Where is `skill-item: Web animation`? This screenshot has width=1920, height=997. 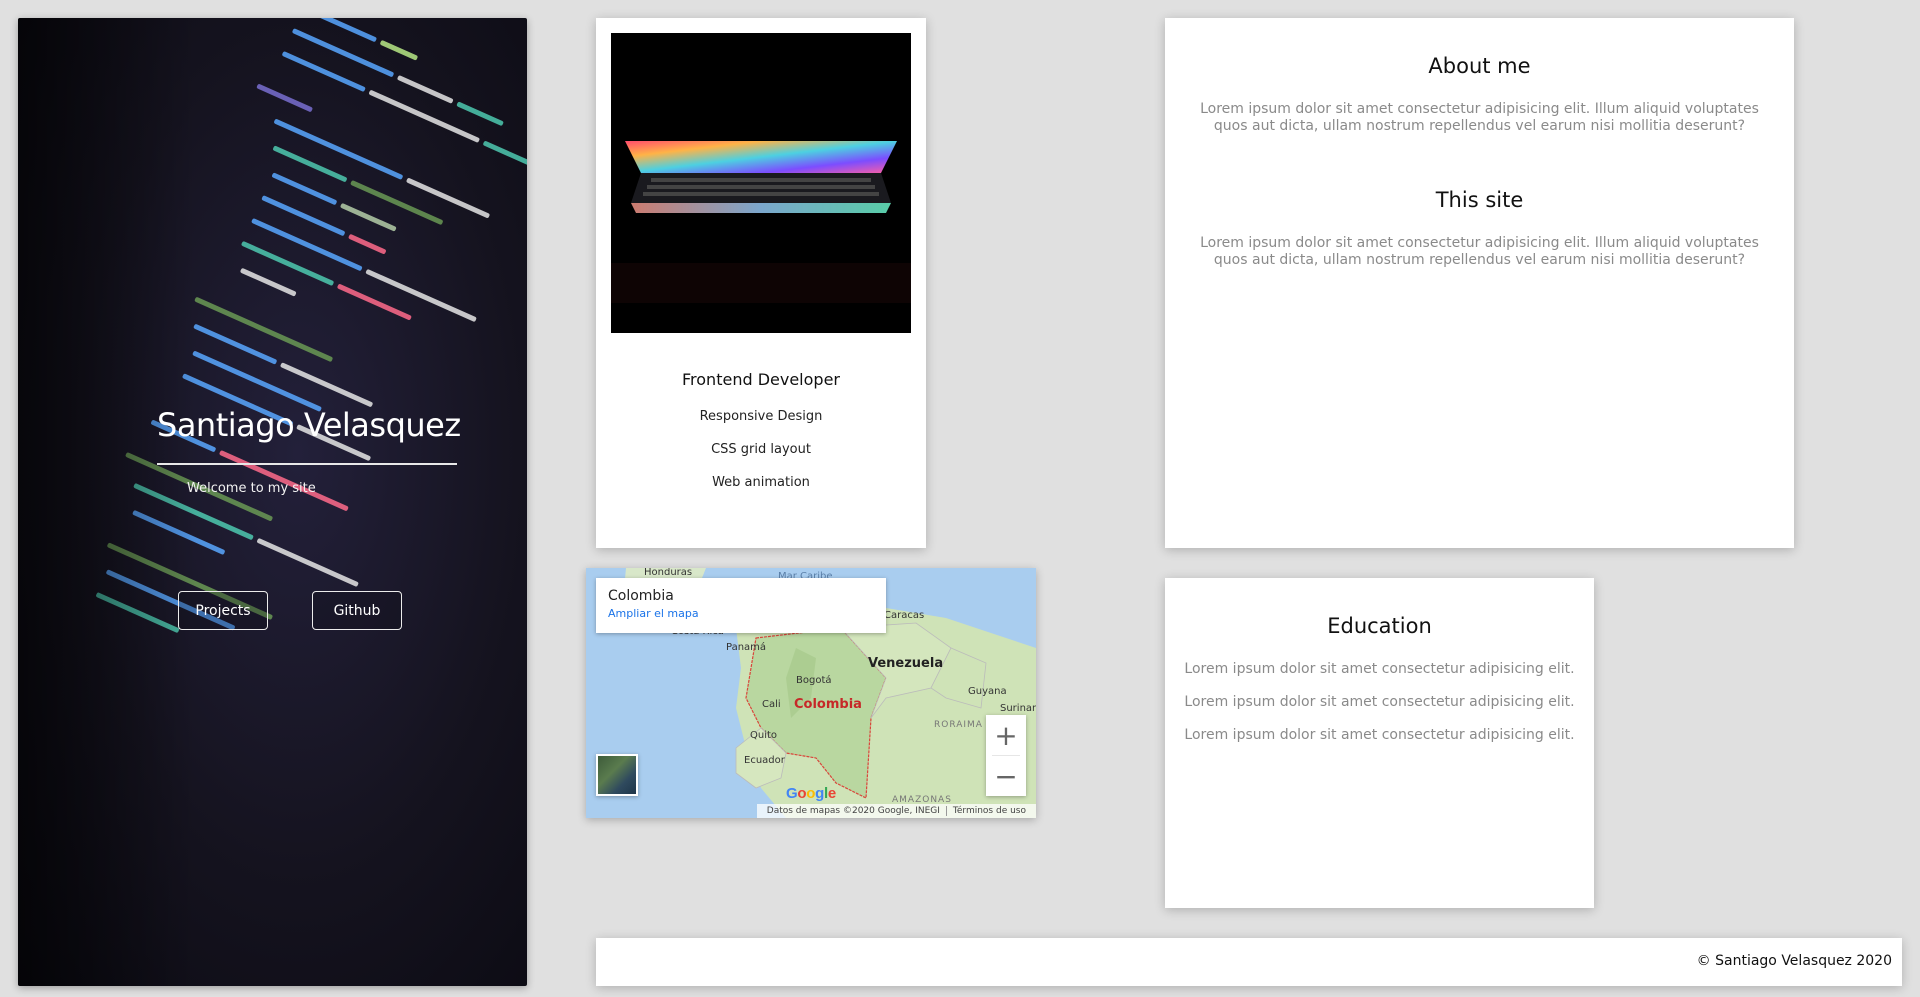 skill-item: Web animation is located at coordinates (761, 482).